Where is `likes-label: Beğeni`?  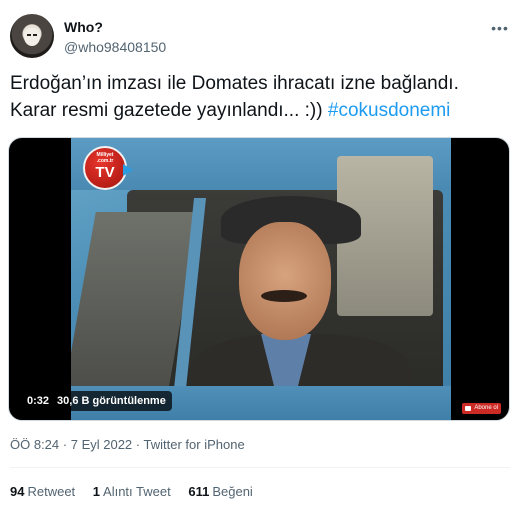
likes-label: Beğeni is located at coordinates (232, 491).